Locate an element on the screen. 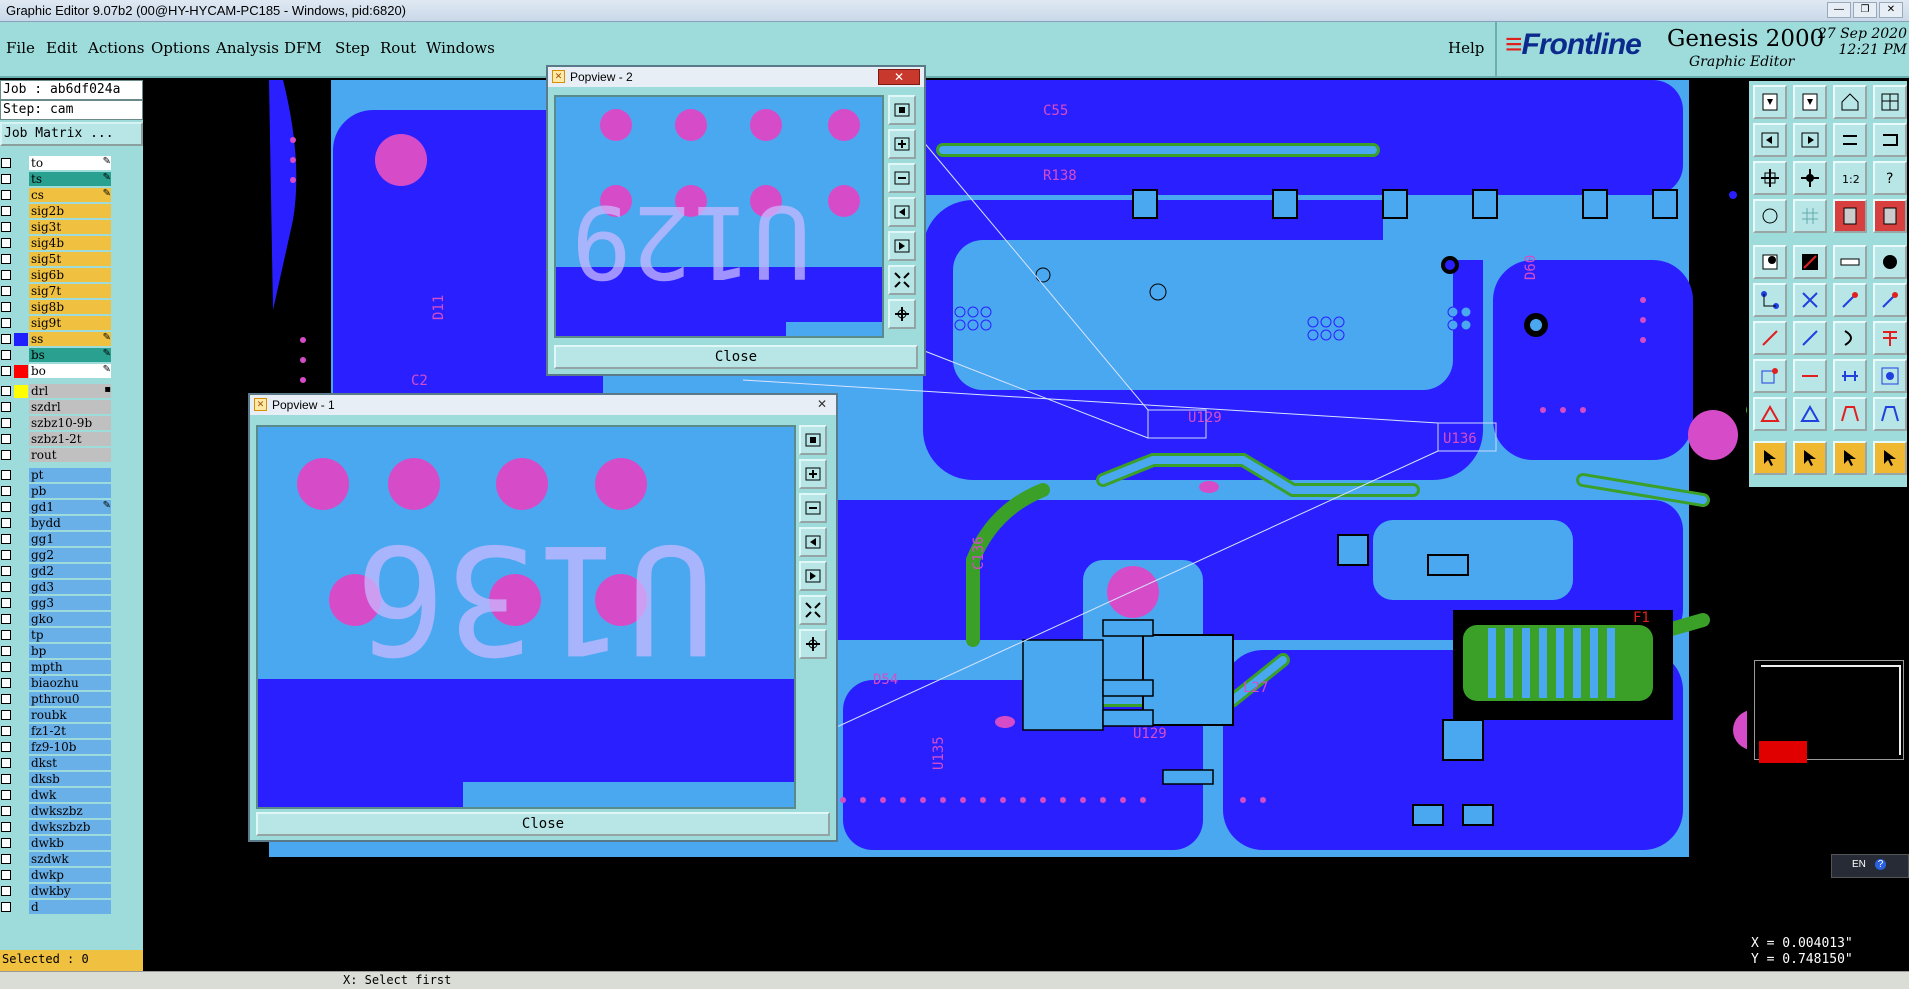 The height and width of the screenshot is (989, 1909). layer-name: sig9t is located at coordinates (70, 323).